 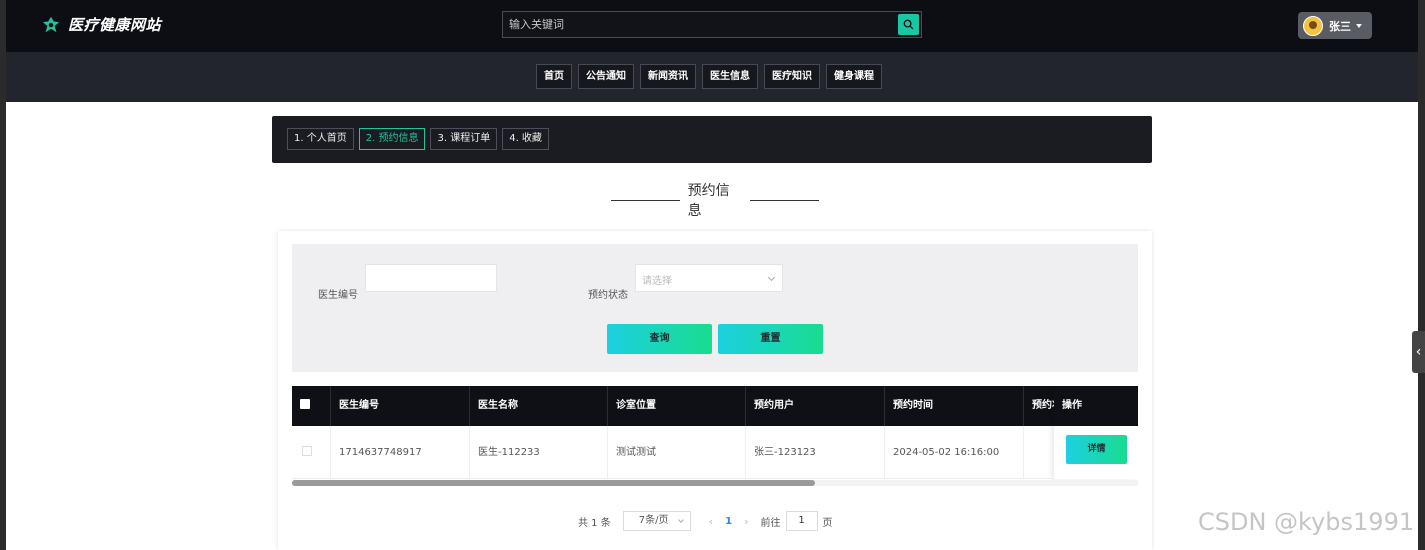 What do you see at coordinates (705, 521) in the screenshot?
I see `pagination: 共 1 条 7条/页 ‹ 1 › 前往 1 页` at bounding box center [705, 521].